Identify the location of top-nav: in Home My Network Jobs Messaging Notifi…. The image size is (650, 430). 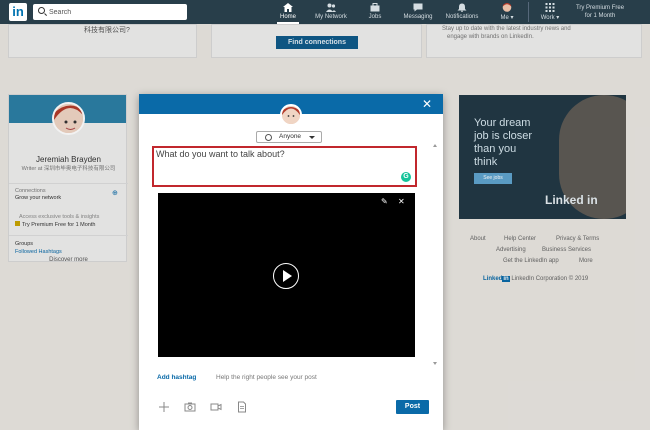
(325, 12).